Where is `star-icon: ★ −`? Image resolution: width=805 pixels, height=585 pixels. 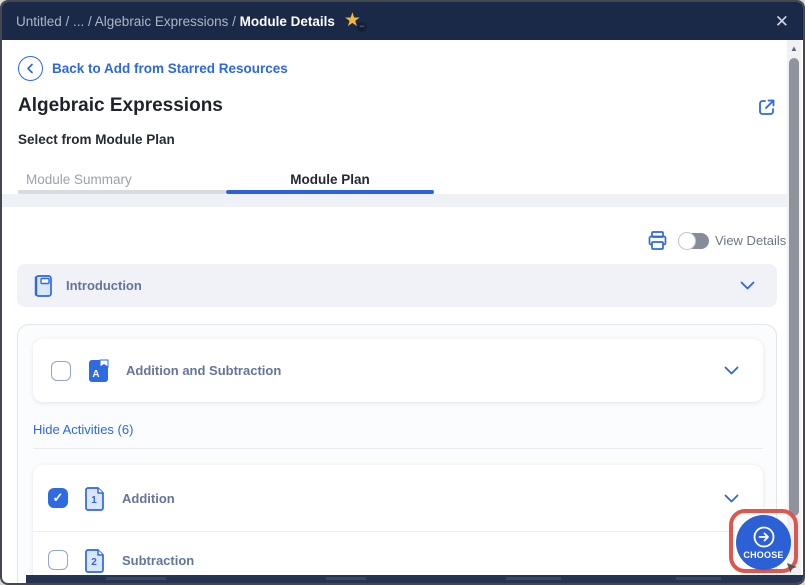
star-icon: ★ − is located at coordinates (355, 21).